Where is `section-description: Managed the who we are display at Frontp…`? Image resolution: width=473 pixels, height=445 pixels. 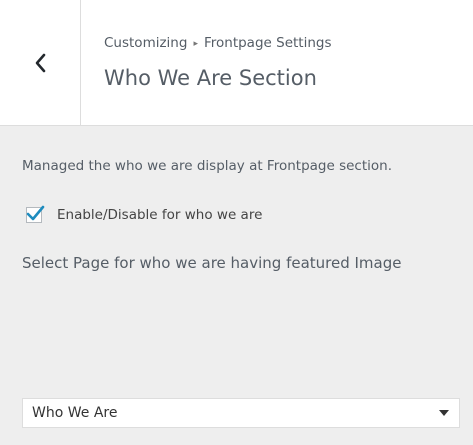 section-description: Managed the who we are display at Frontp… is located at coordinates (207, 166).